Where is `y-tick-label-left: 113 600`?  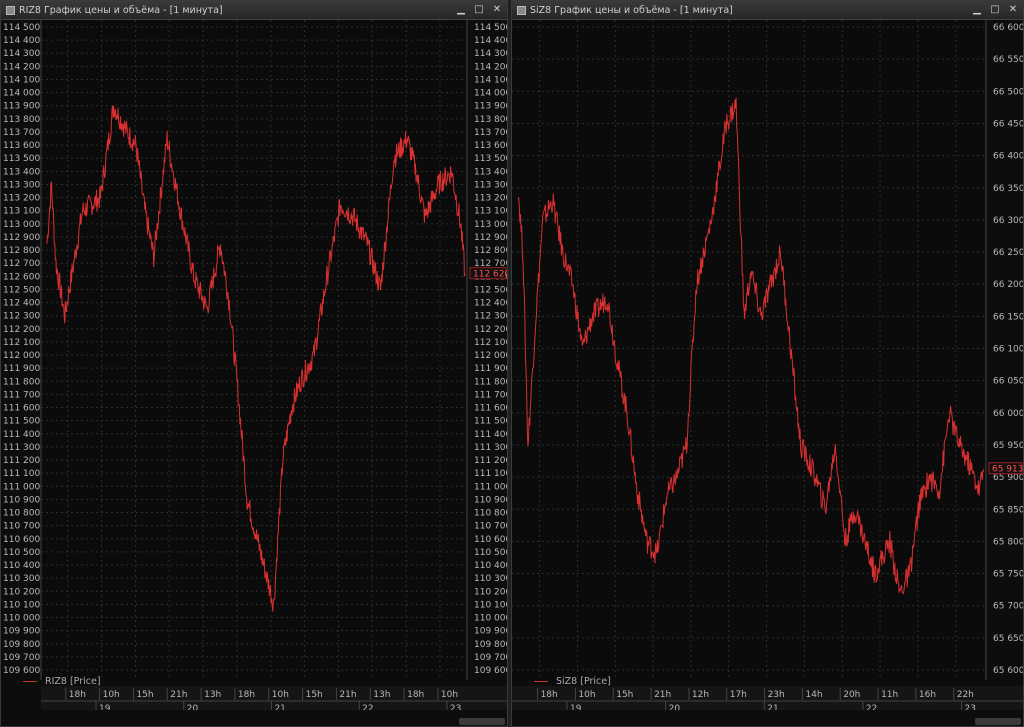 y-tick-label-left: 113 600 is located at coordinates (21, 146).